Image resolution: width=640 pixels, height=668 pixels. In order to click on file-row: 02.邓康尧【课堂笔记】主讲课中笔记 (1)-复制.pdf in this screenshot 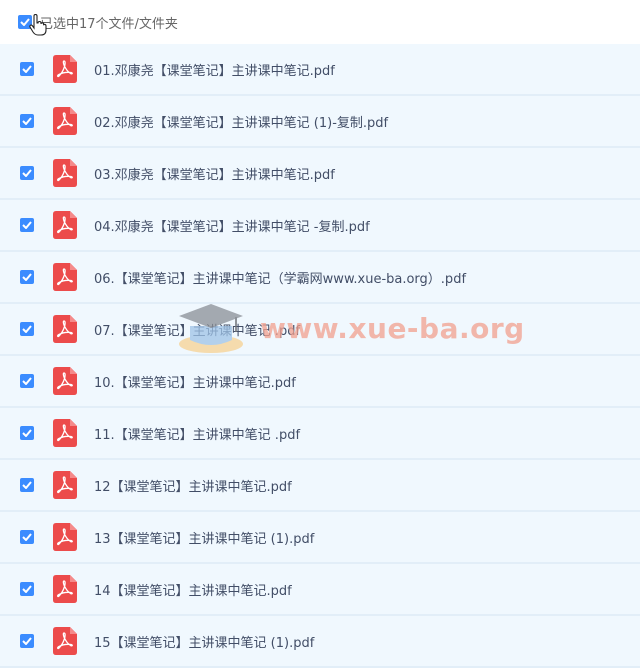, I will do `click(320, 122)`.